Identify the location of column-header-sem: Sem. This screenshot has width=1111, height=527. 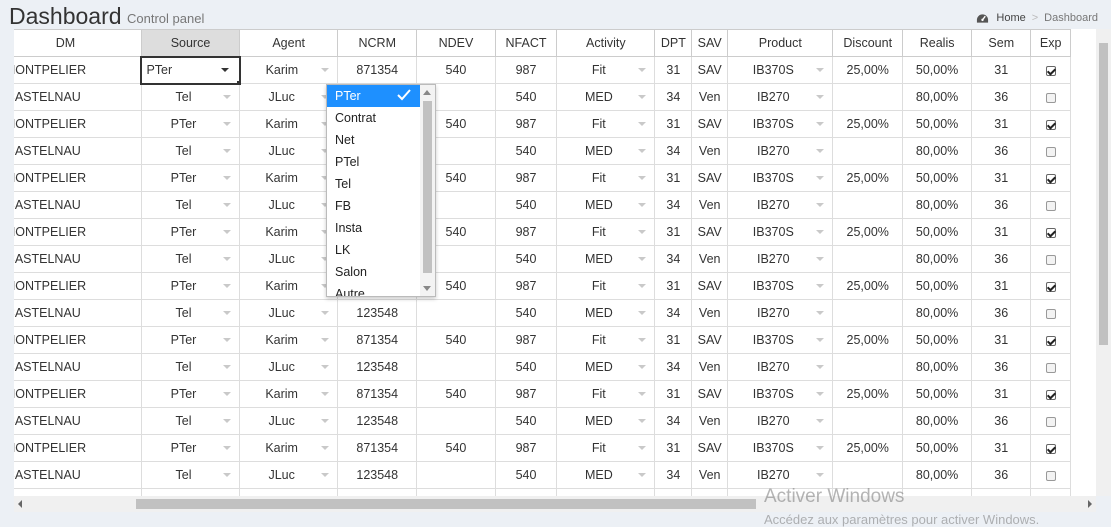
(1001, 43).